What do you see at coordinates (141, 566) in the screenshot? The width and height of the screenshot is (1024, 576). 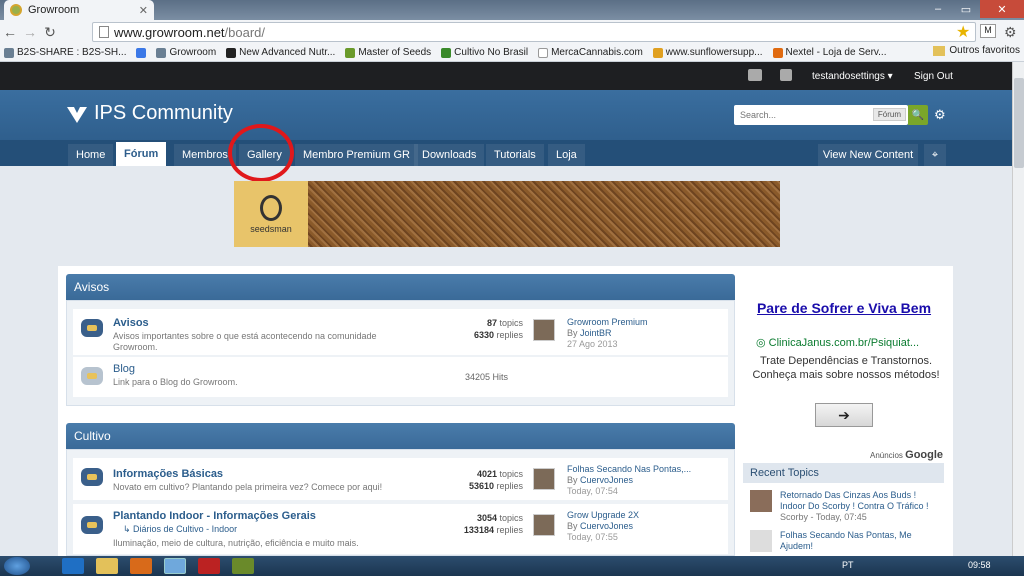 I see `media-player-icon` at bounding box center [141, 566].